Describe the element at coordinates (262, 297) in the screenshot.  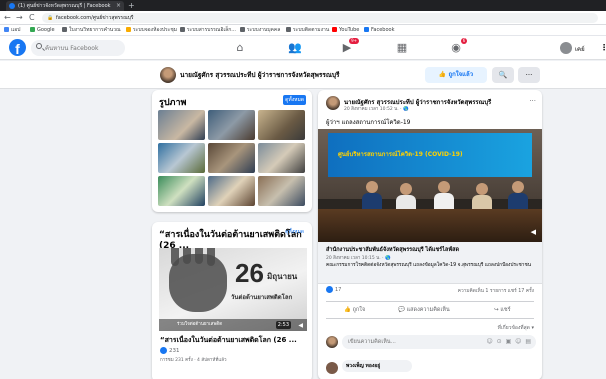
I see `video-thumb-subtitle: วันต่อต้านยาเสพติดโลก` at that location.